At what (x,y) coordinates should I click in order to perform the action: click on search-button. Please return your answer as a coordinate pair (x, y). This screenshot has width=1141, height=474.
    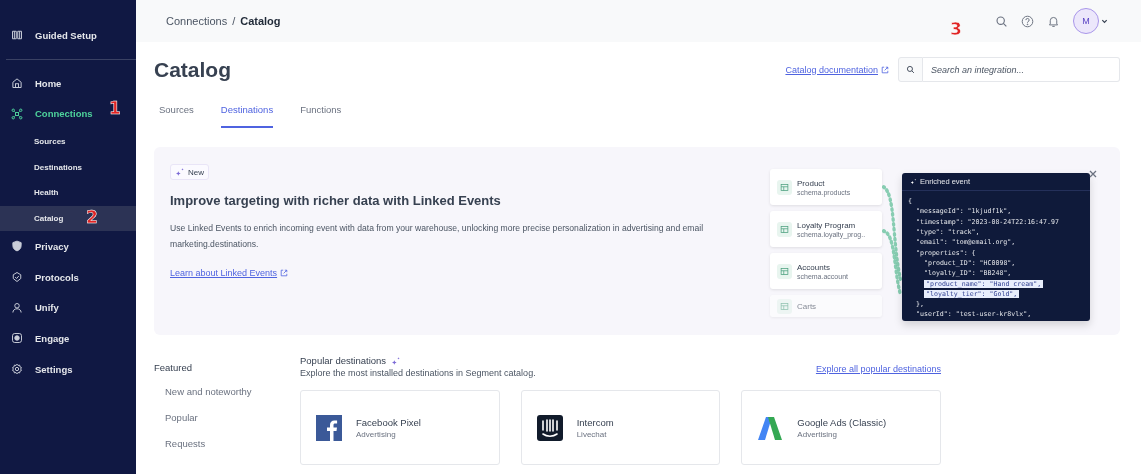
    Looking at the image, I should click on (910, 69).